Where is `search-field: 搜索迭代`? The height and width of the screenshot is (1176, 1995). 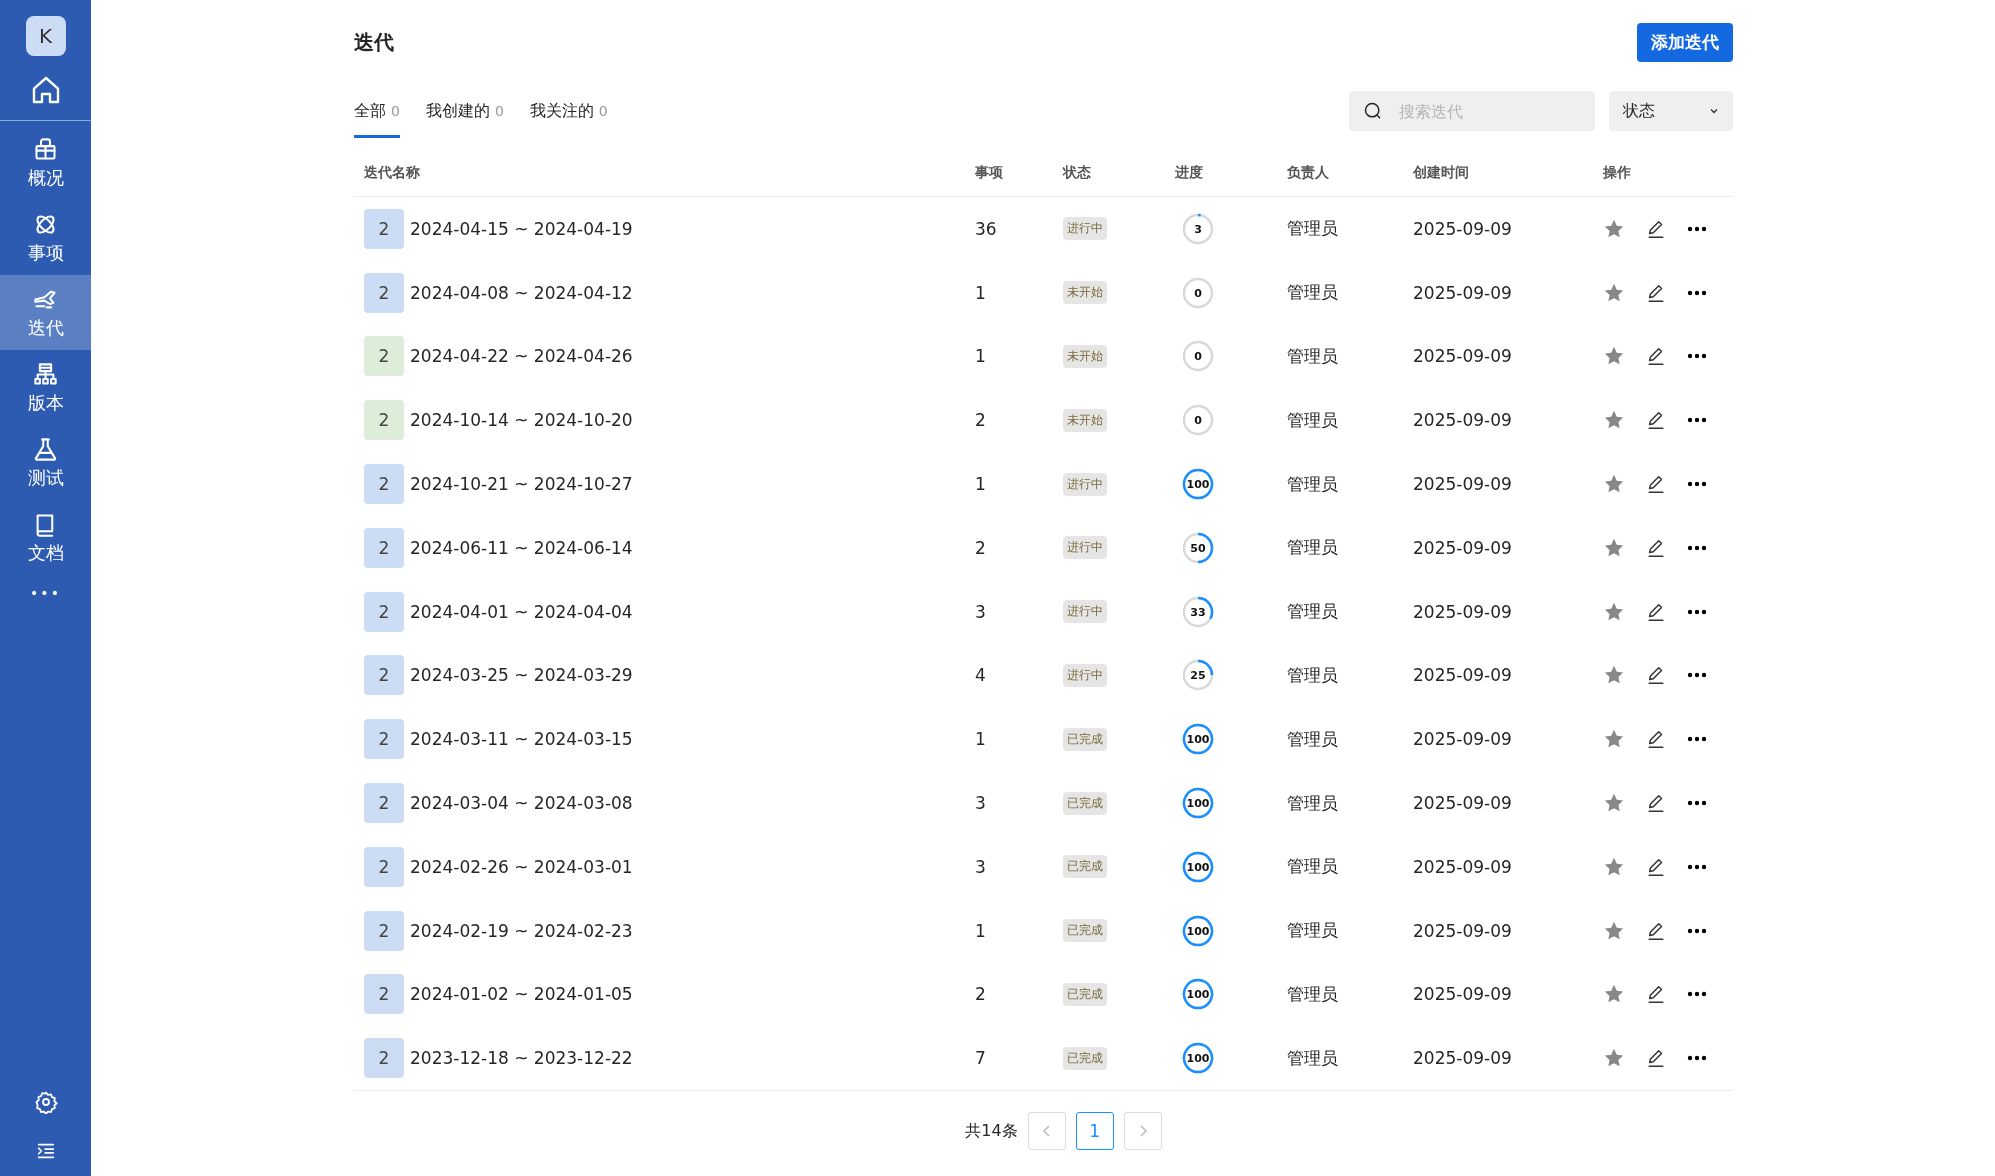
search-field: 搜索迭代 is located at coordinates (1472, 111).